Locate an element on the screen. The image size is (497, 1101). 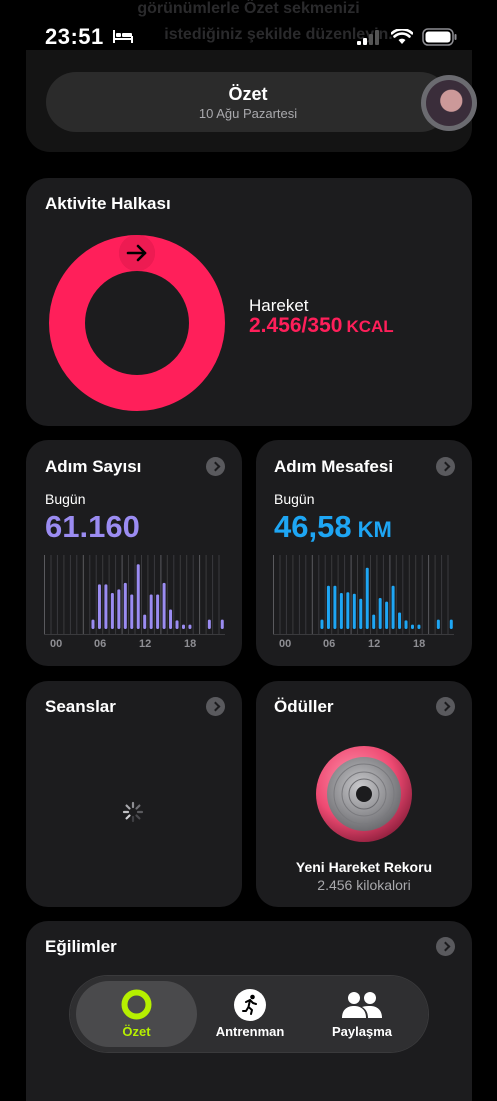
steps-value: 61.160 is located at coordinates (92, 526).